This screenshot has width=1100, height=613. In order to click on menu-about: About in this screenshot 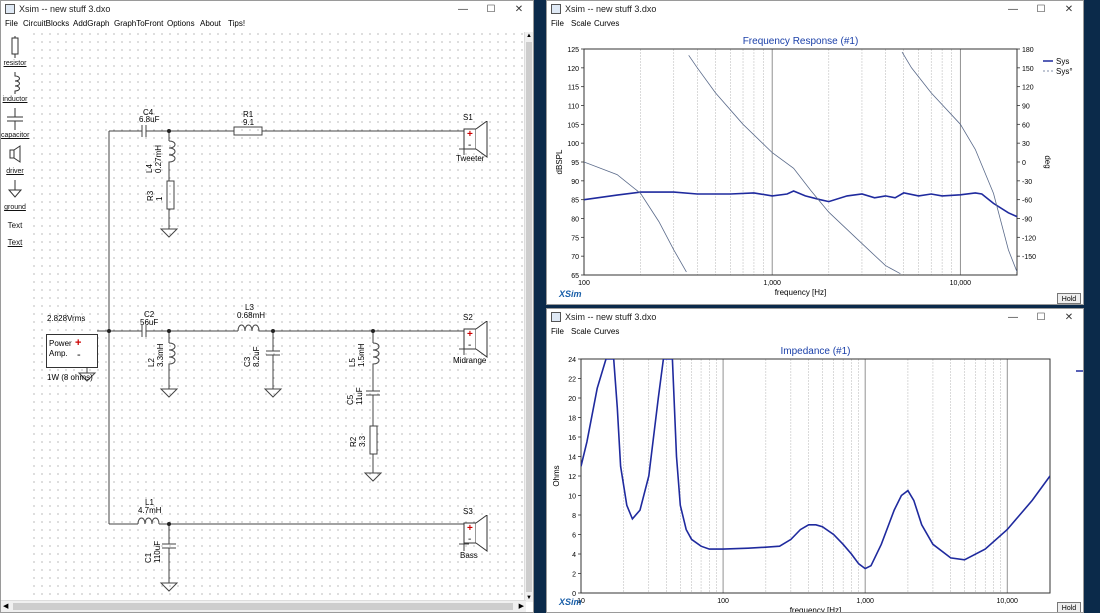, I will do `click(210, 23)`.